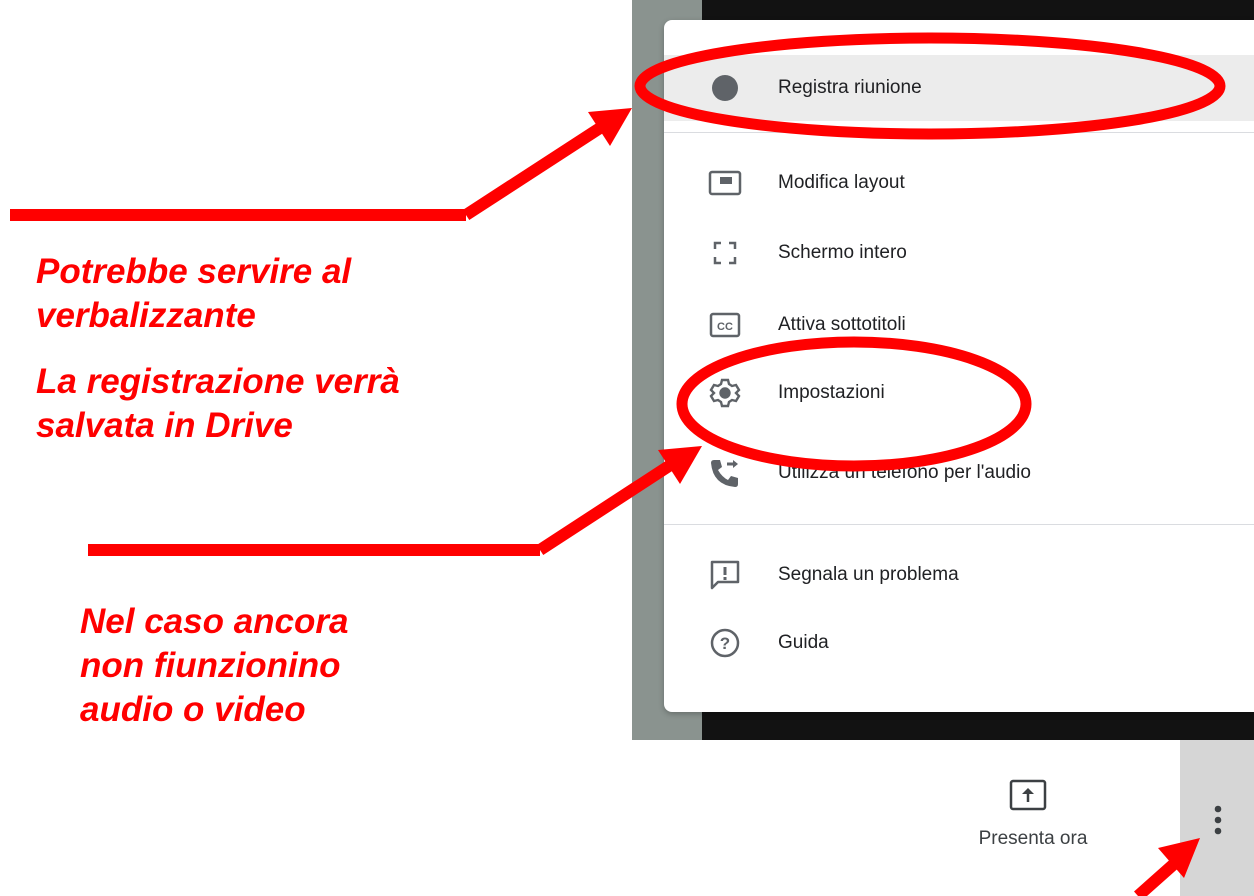 This screenshot has width=1254, height=896. I want to click on menu-item-label: Registra riunione, so click(850, 87).